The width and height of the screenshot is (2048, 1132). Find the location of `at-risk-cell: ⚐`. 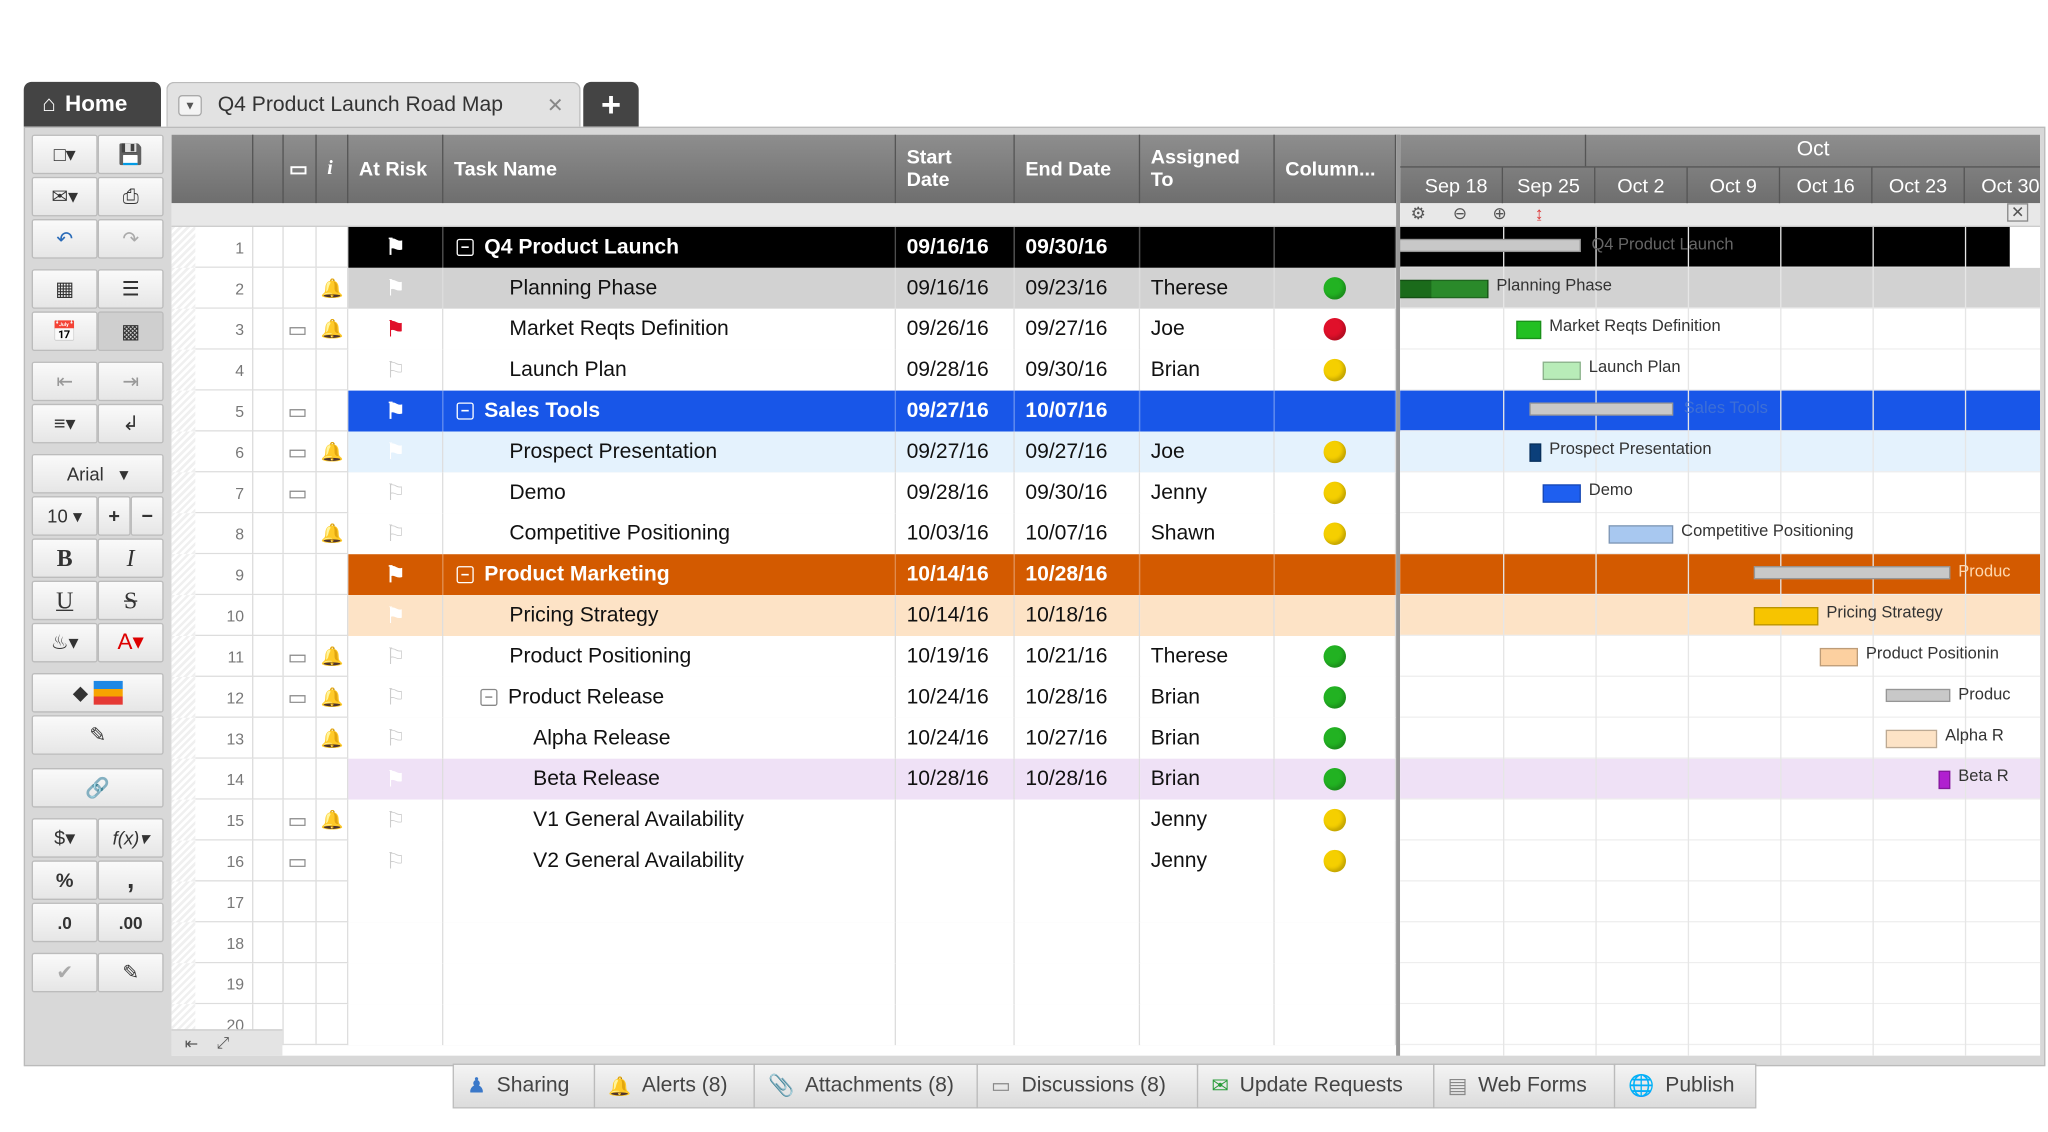

at-risk-cell: ⚐ is located at coordinates (396, 861).